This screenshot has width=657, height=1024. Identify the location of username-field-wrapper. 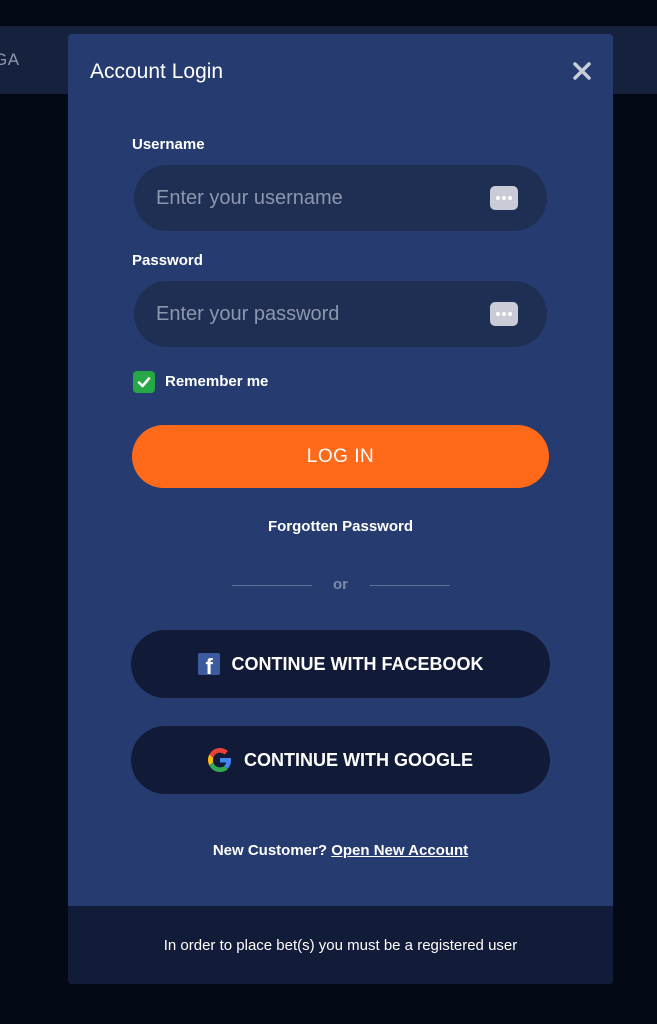
(340, 198).